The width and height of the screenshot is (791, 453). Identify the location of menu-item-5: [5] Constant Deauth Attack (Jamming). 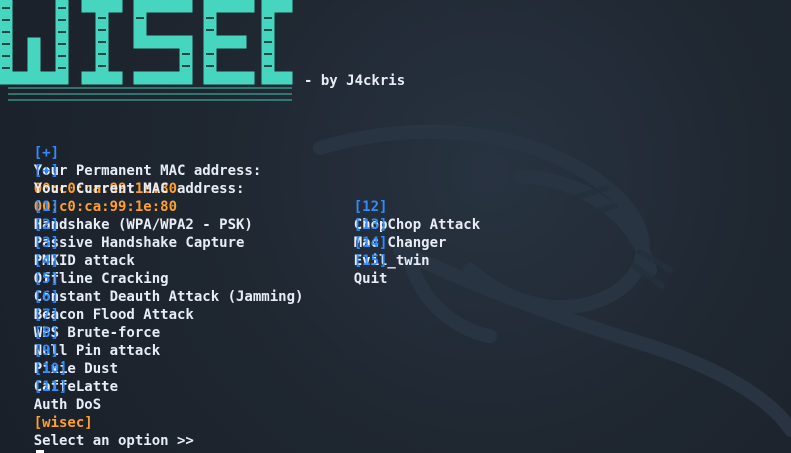
(152, 278).